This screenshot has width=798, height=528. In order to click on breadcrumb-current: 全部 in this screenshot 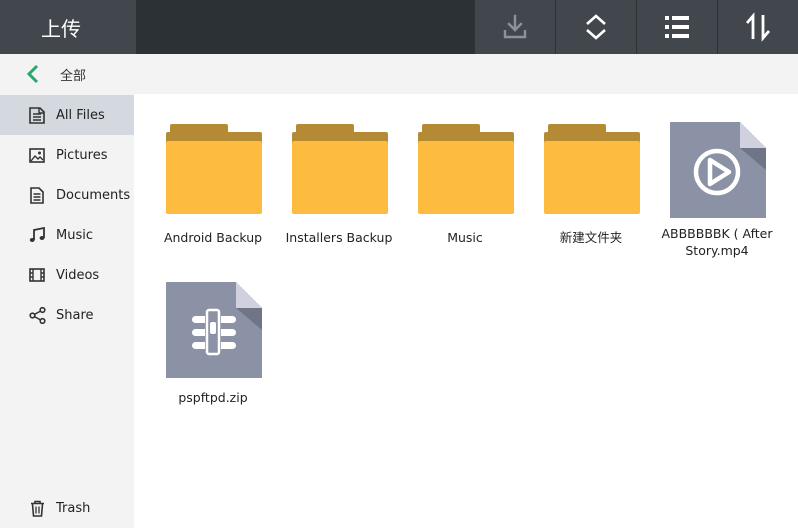, I will do `click(73, 74)`.